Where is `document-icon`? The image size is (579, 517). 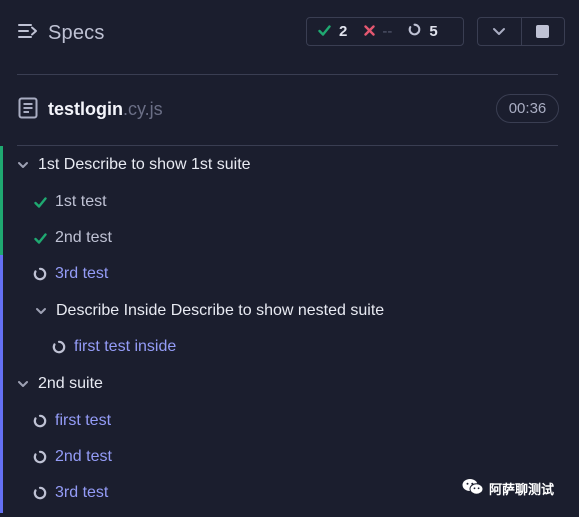 document-icon is located at coordinates (28, 110).